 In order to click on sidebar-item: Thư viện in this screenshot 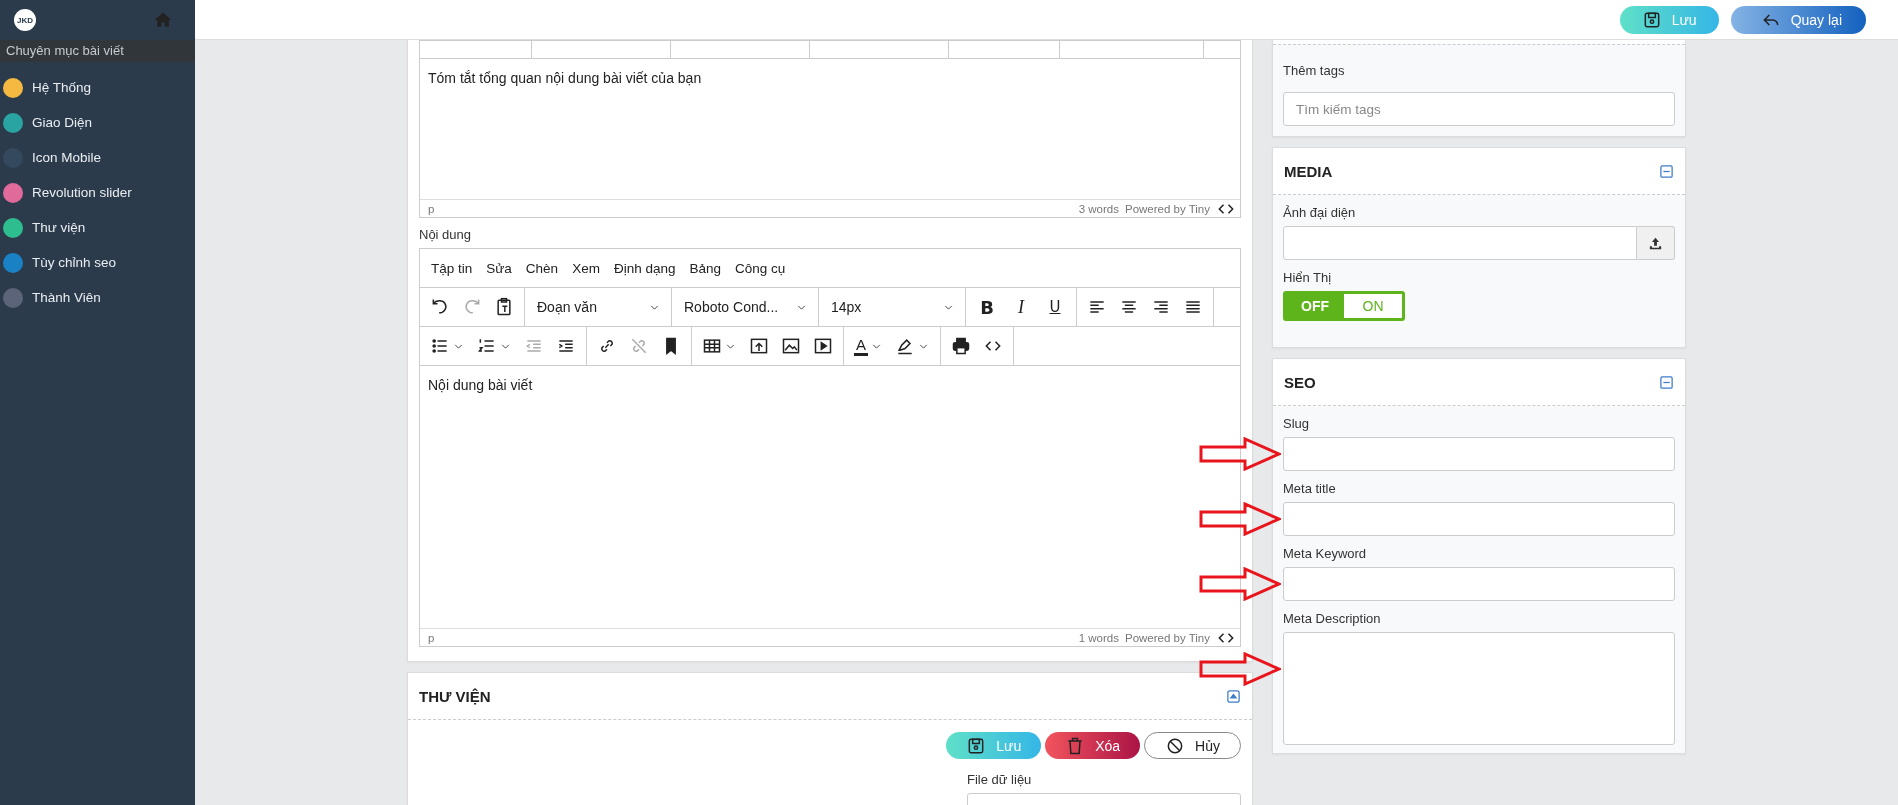, I will do `click(97, 227)`.